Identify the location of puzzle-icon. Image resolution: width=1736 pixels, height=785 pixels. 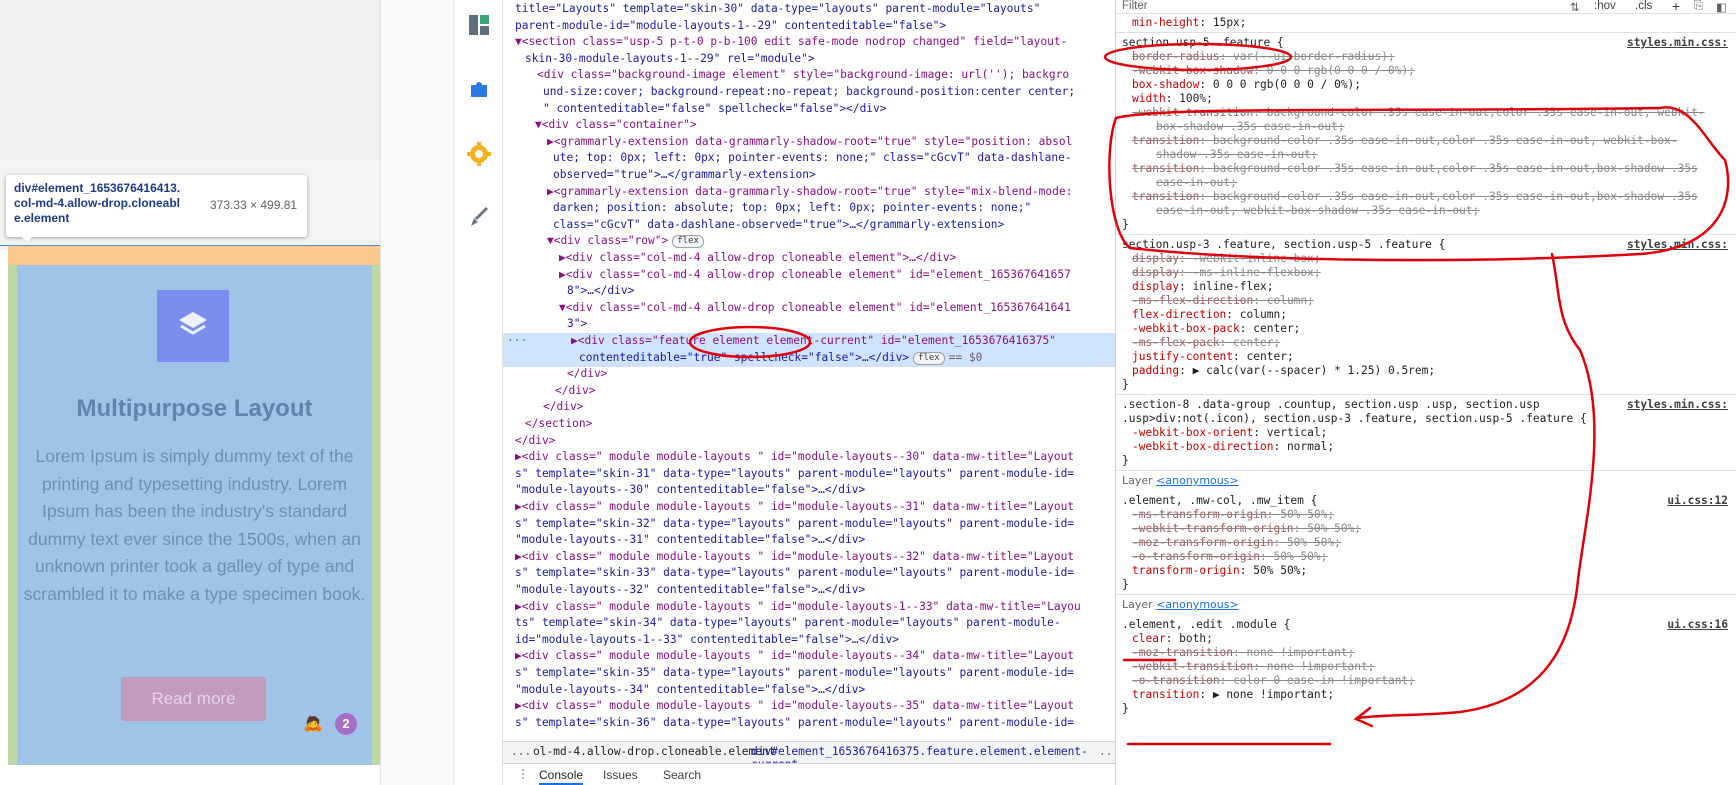
(479, 89).